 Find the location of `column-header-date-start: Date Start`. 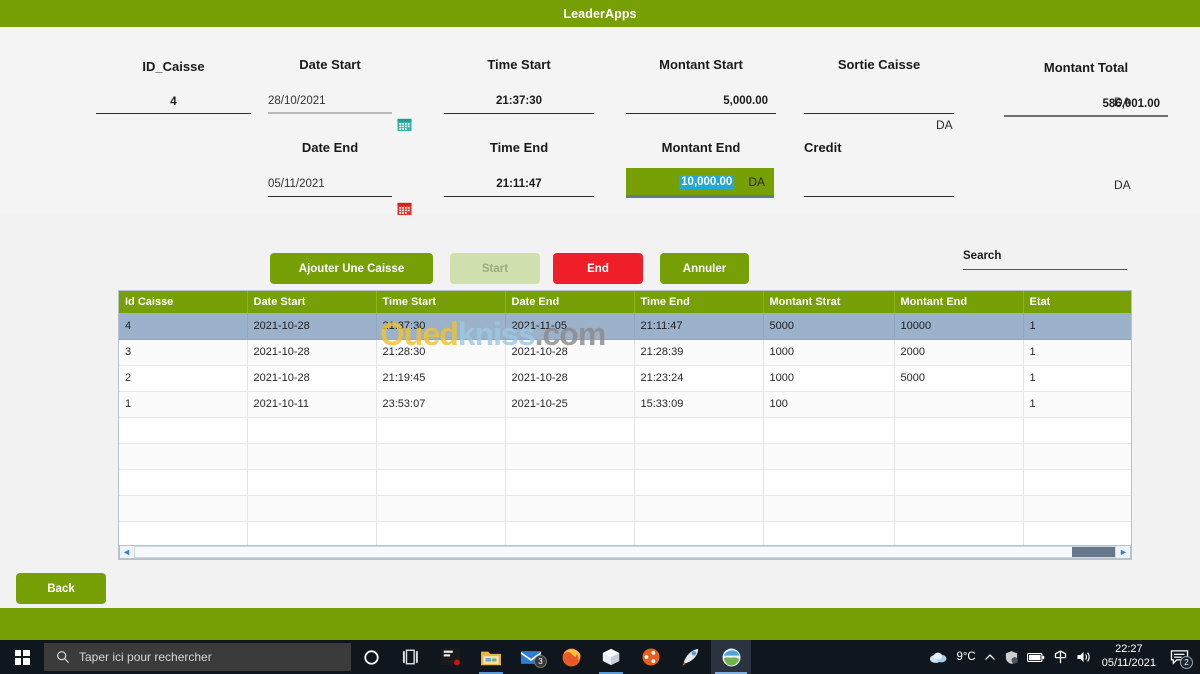

column-header-date-start: Date Start is located at coordinates (312, 302).